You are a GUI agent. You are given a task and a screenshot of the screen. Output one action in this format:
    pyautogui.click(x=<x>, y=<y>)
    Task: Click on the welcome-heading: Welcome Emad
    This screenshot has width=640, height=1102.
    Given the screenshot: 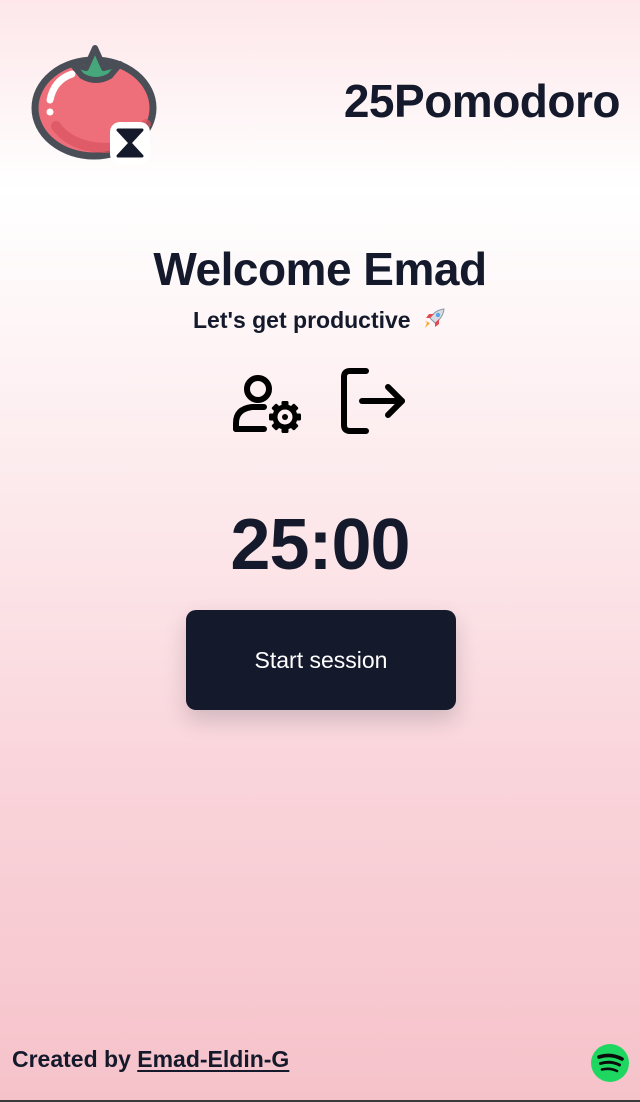 What is the action you would take?
    pyautogui.click(x=320, y=269)
    